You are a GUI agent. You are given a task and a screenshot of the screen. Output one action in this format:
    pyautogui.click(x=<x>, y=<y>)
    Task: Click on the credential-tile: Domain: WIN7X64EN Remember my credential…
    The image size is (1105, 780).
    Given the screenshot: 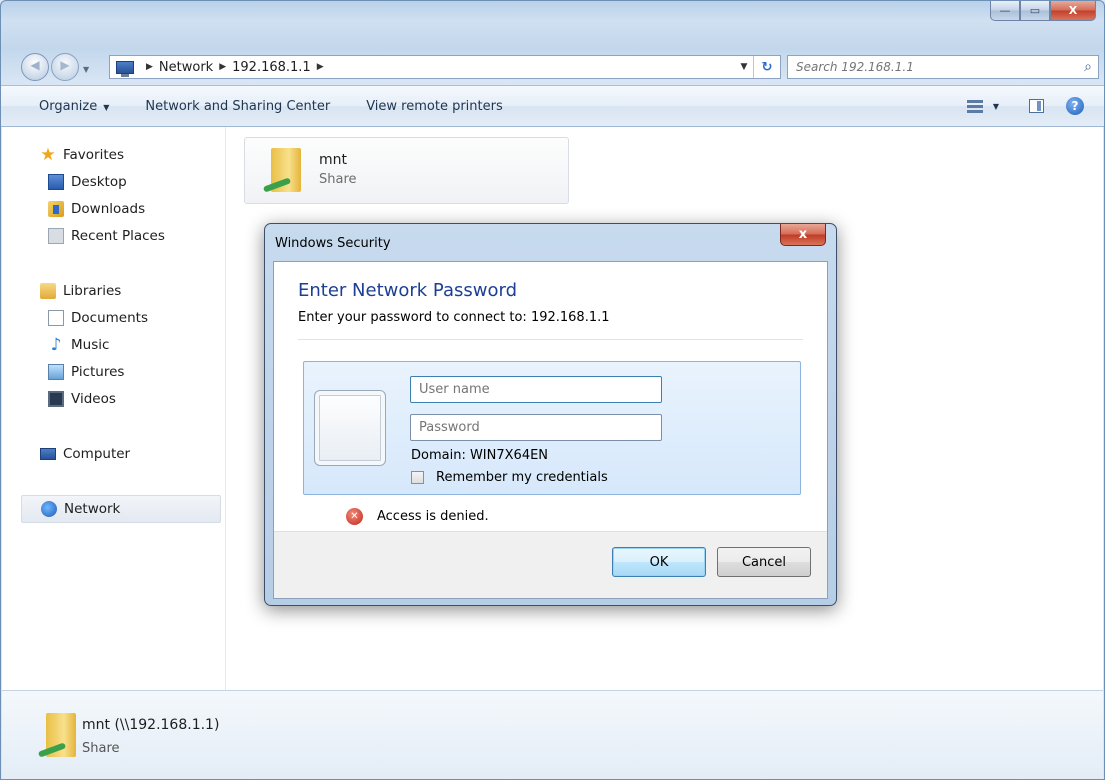 What is the action you would take?
    pyautogui.click(x=552, y=428)
    